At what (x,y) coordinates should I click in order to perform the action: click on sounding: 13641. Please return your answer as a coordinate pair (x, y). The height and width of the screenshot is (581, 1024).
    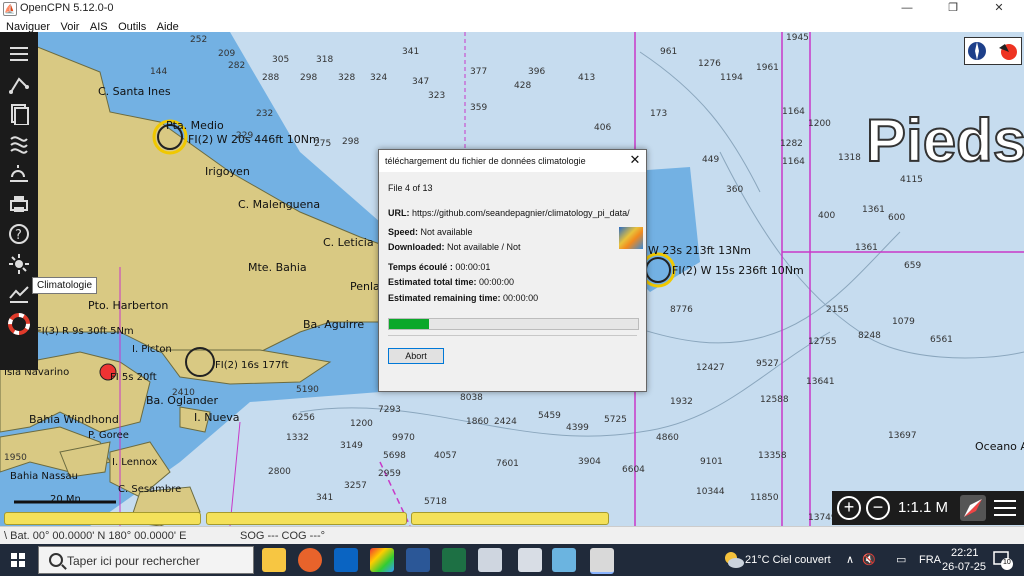
    Looking at the image, I should click on (820, 382).